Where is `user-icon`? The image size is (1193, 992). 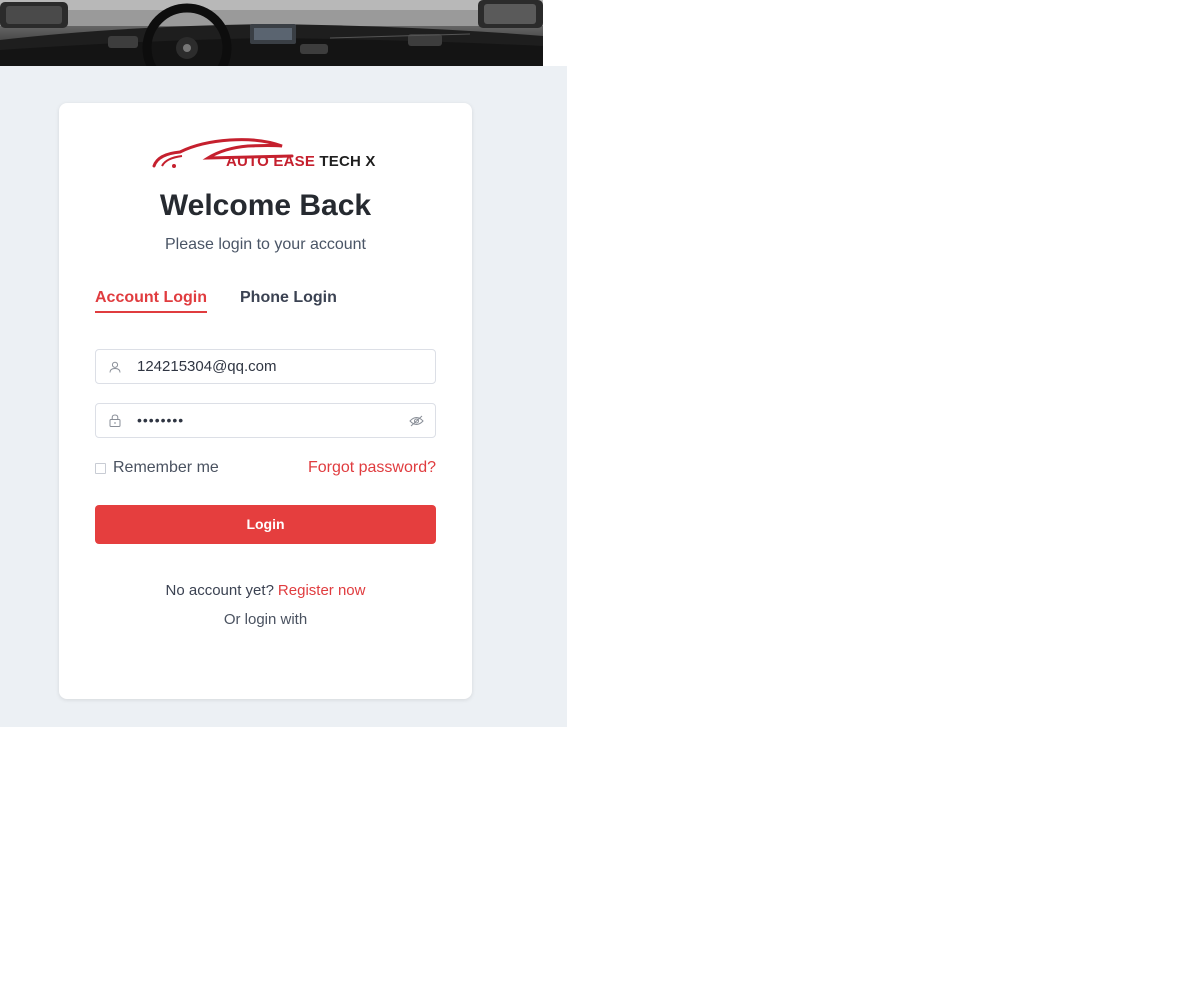
user-icon is located at coordinates (115, 366).